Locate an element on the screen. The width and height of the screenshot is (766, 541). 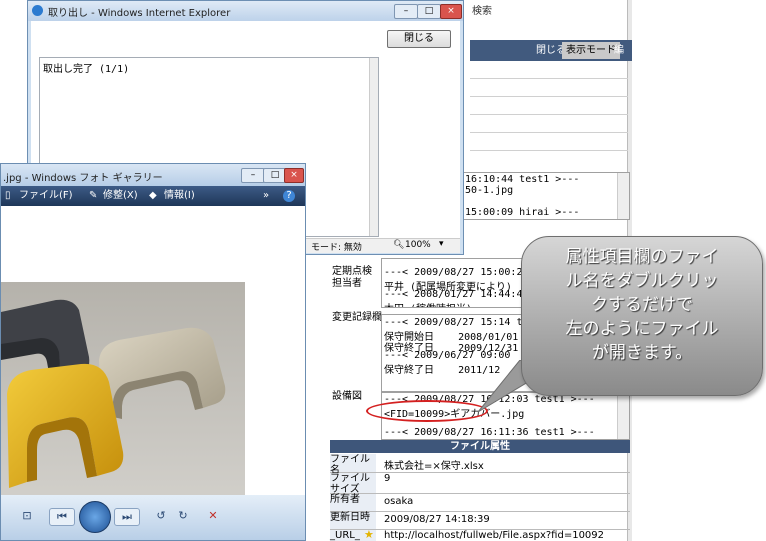
actual-size-icon: ⊡ is located at coordinates (27, 516).